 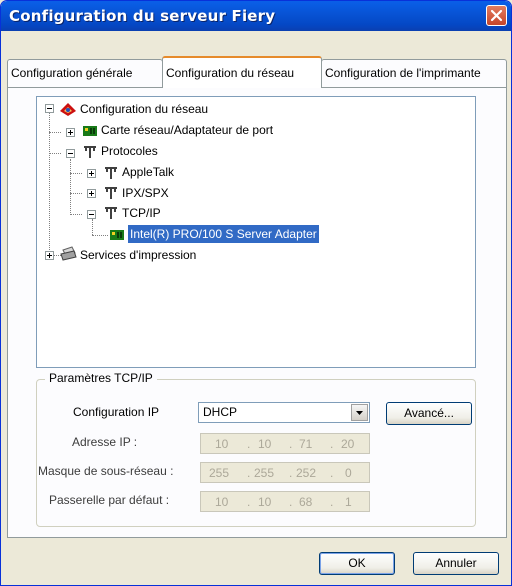 What do you see at coordinates (414, 73) in the screenshot?
I see `tab-printer: Configuration de l'imprimante` at bounding box center [414, 73].